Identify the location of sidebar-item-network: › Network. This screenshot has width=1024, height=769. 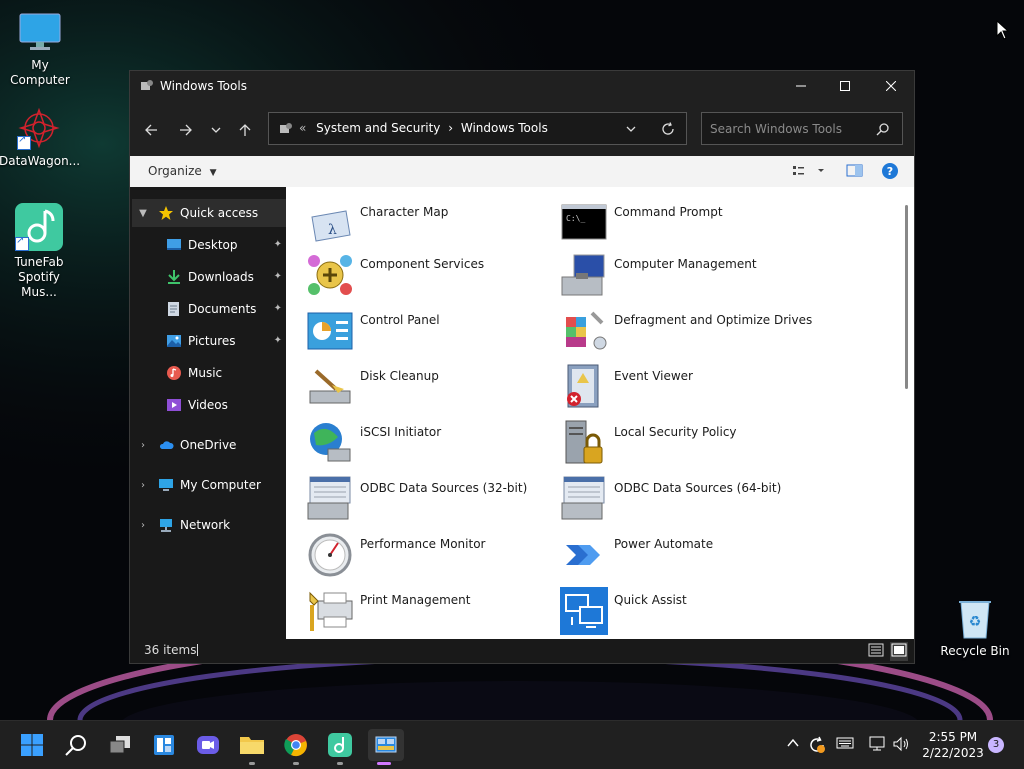
(209, 525).